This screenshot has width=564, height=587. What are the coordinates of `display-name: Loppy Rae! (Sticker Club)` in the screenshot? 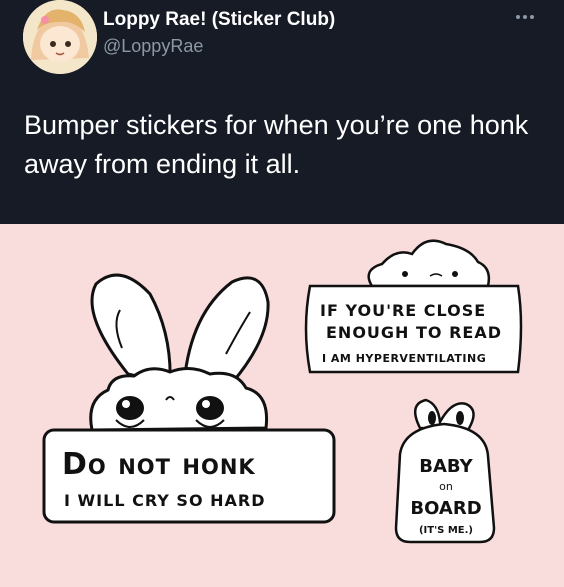 It's located at (219, 20).